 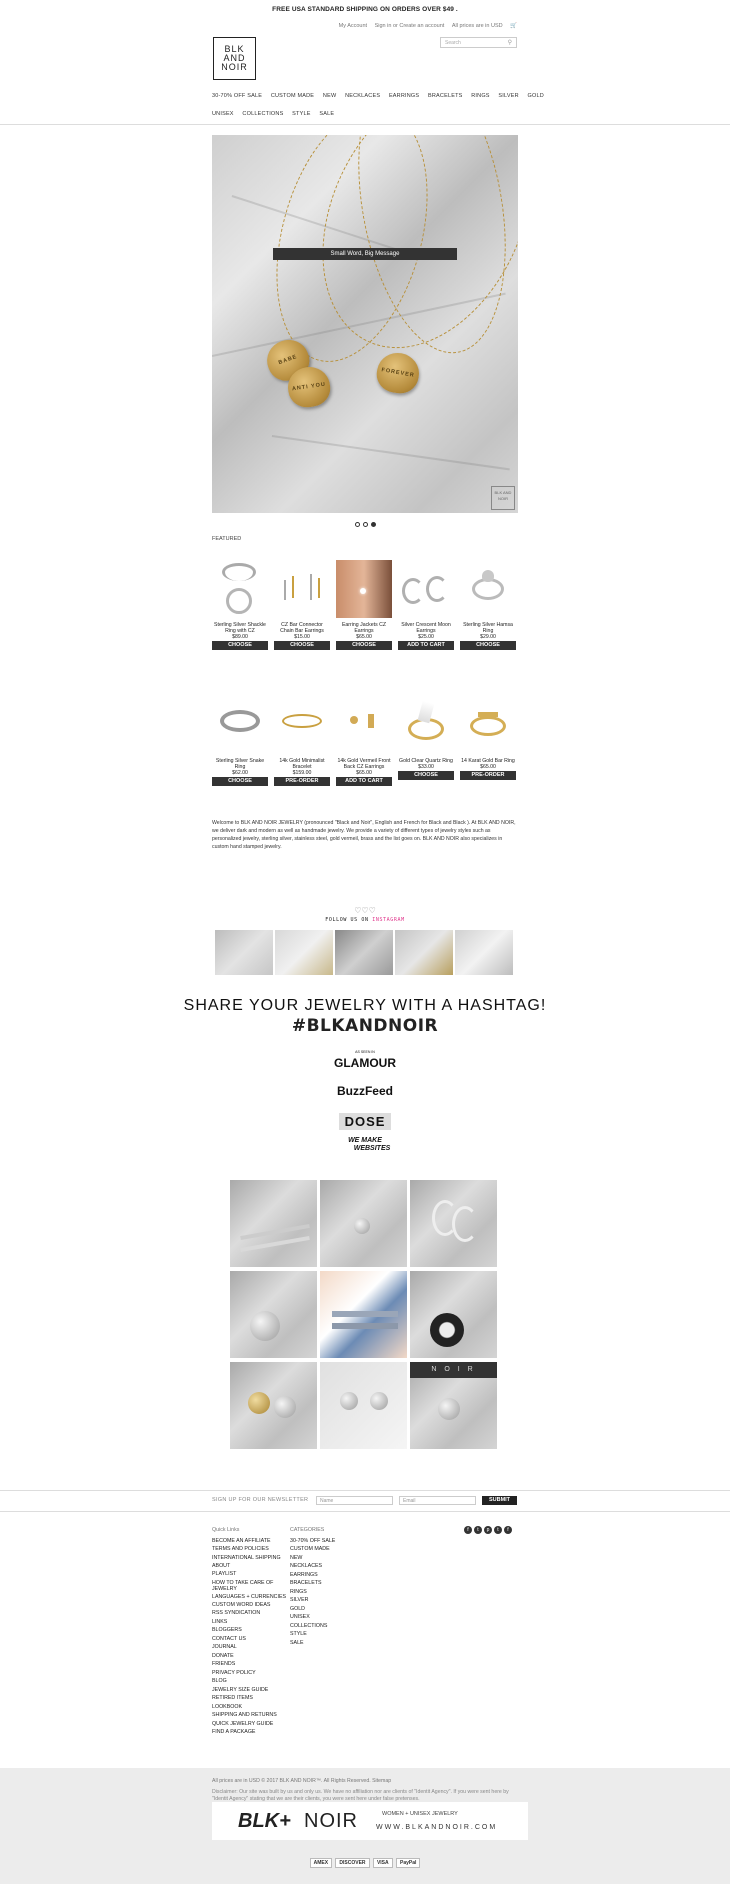 What do you see at coordinates (325, 1600) in the screenshot?
I see `footer-category-link: SILVER` at bounding box center [325, 1600].